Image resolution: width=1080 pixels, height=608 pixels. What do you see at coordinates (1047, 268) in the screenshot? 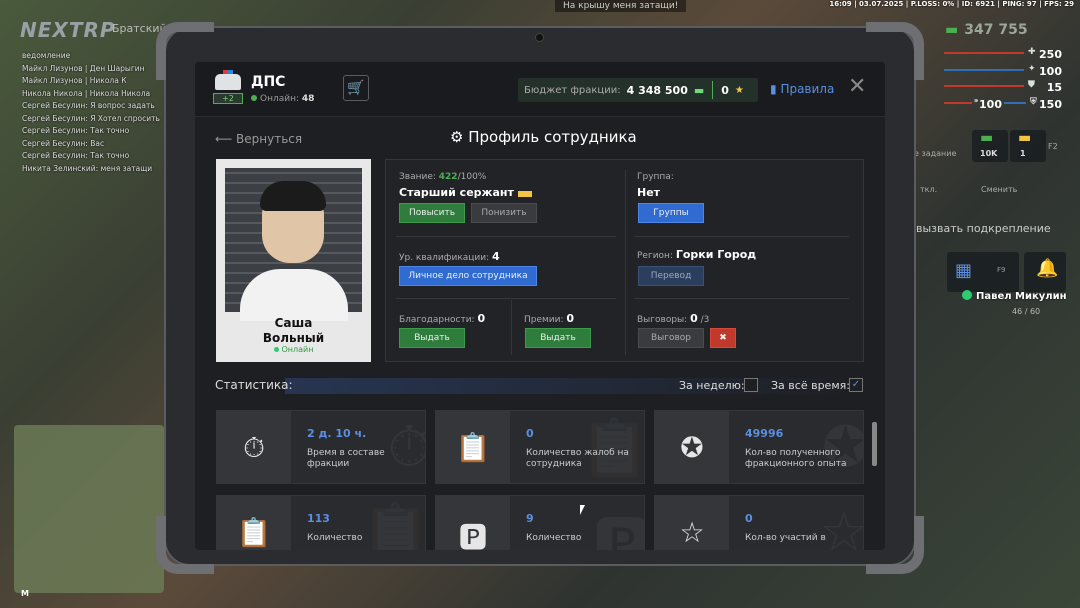
I see `bell-icon: 🔔` at bounding box center [1047, 268].